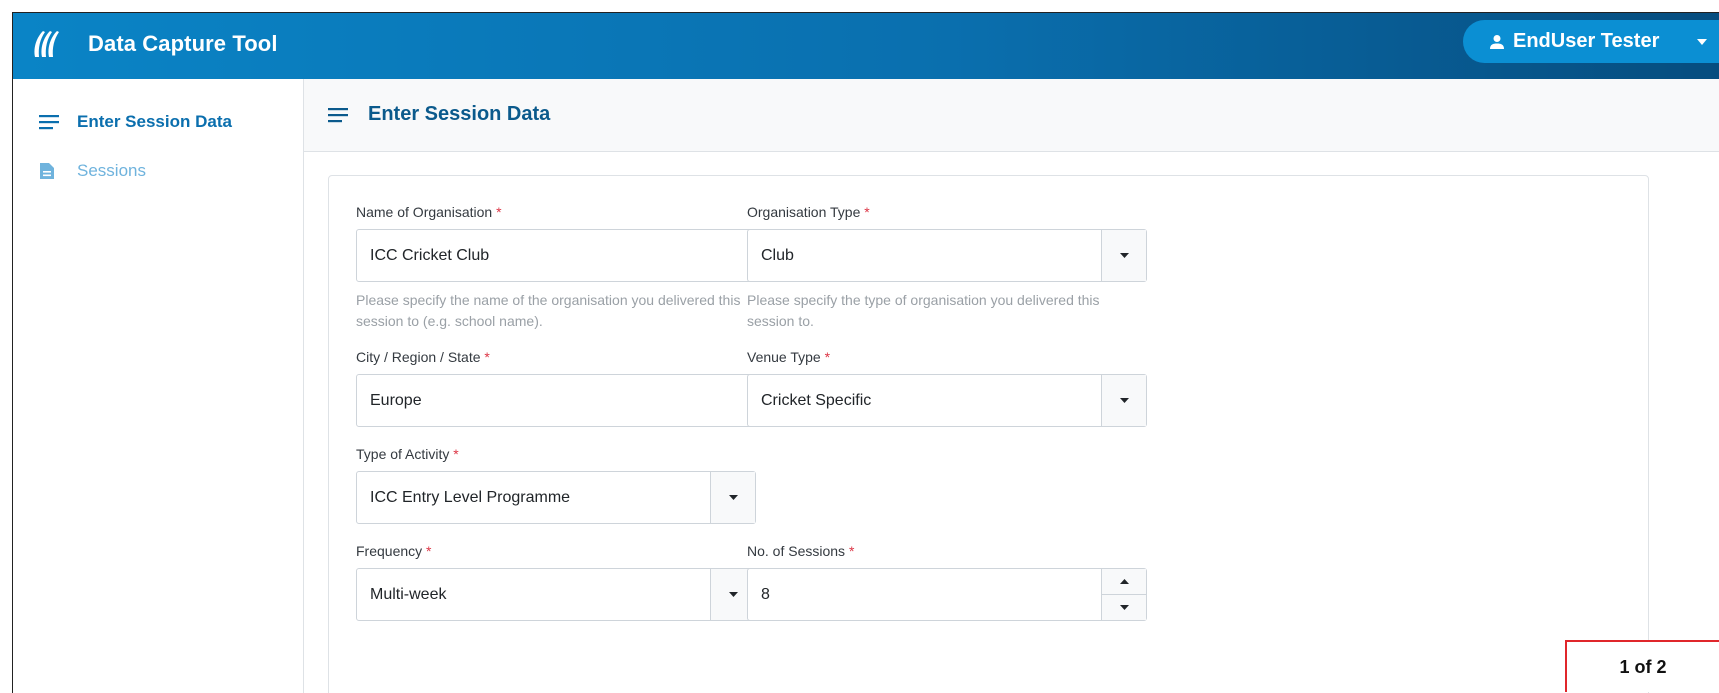 Image resolution: width=1719 pixels, height=693 pixels. I want to click on top-navbar: Data Capture Tool EndUser Tester, so click(866, 46).